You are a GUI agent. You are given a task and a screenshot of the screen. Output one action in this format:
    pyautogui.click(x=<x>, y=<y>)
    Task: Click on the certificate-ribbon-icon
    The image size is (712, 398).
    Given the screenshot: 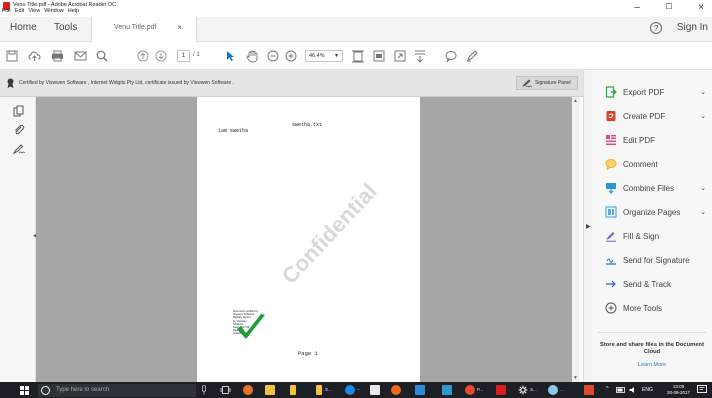 What is the action you would take?
    pyautogui.click(x=10, y=83)
    